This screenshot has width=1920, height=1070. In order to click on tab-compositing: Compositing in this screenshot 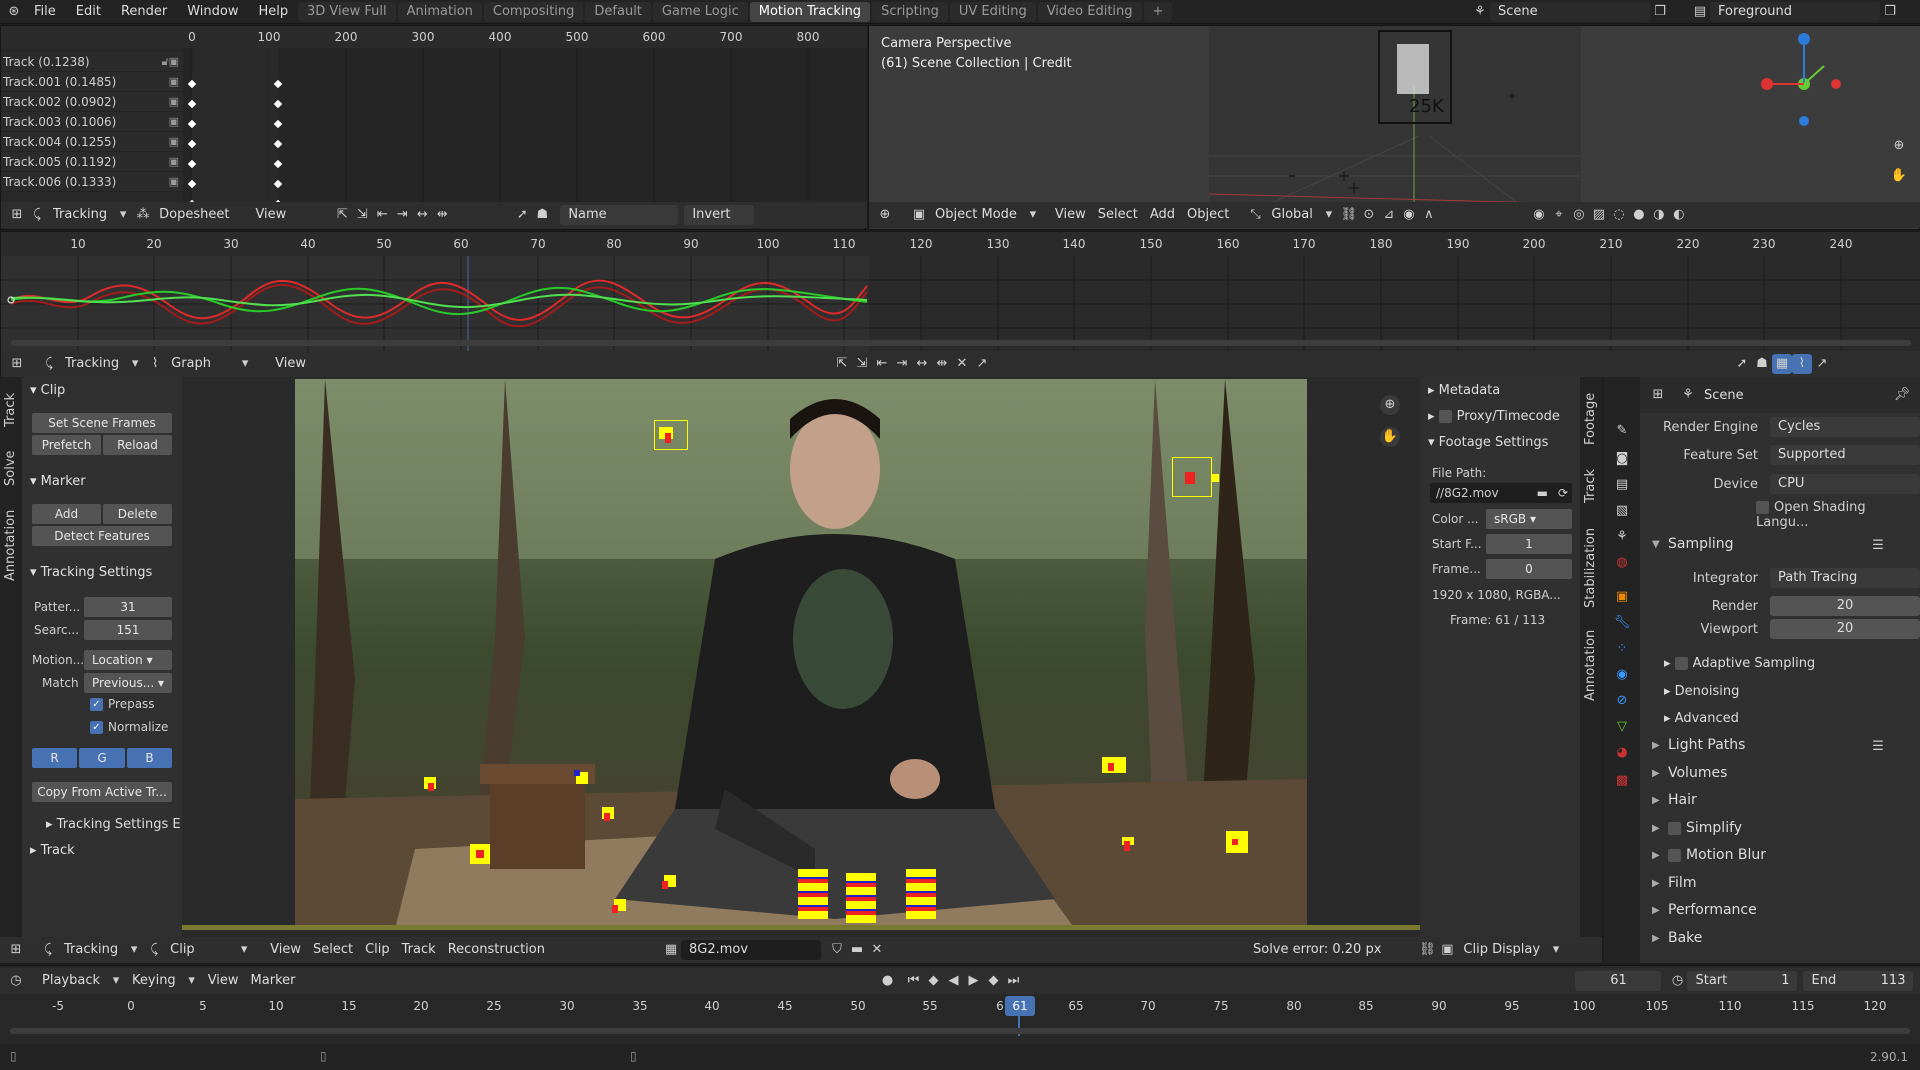, I will do `click(533, 12)`.